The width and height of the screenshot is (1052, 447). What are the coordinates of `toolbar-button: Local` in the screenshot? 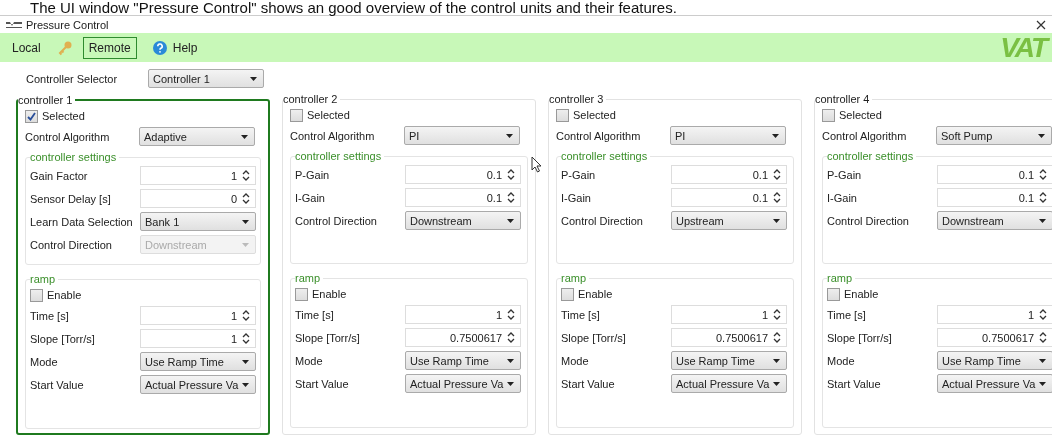 It's located at (26, 47).